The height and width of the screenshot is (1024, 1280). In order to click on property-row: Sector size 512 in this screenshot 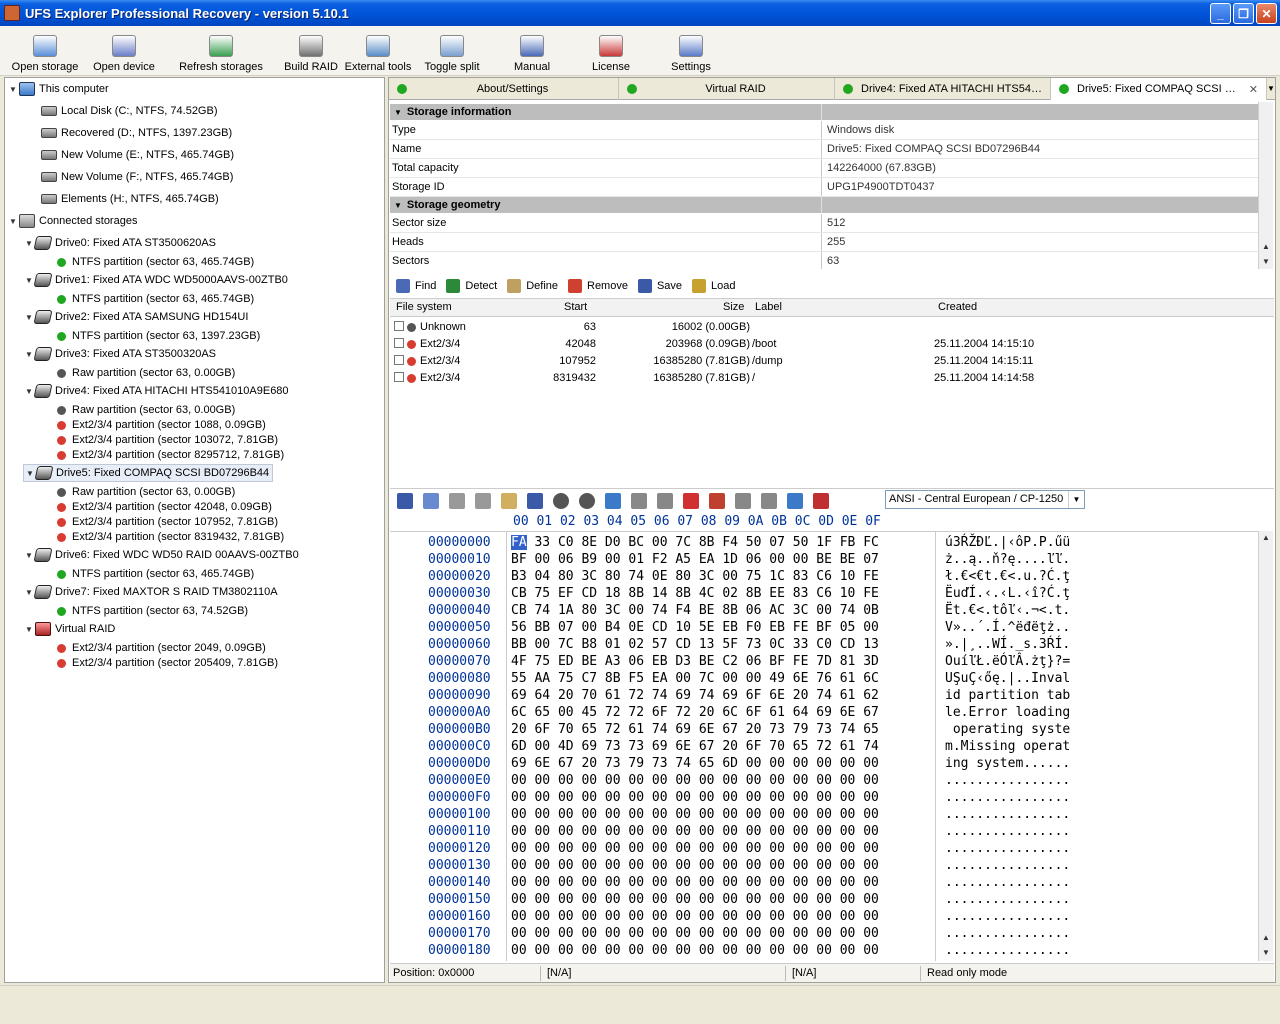, I will do `click(824, 223)`.